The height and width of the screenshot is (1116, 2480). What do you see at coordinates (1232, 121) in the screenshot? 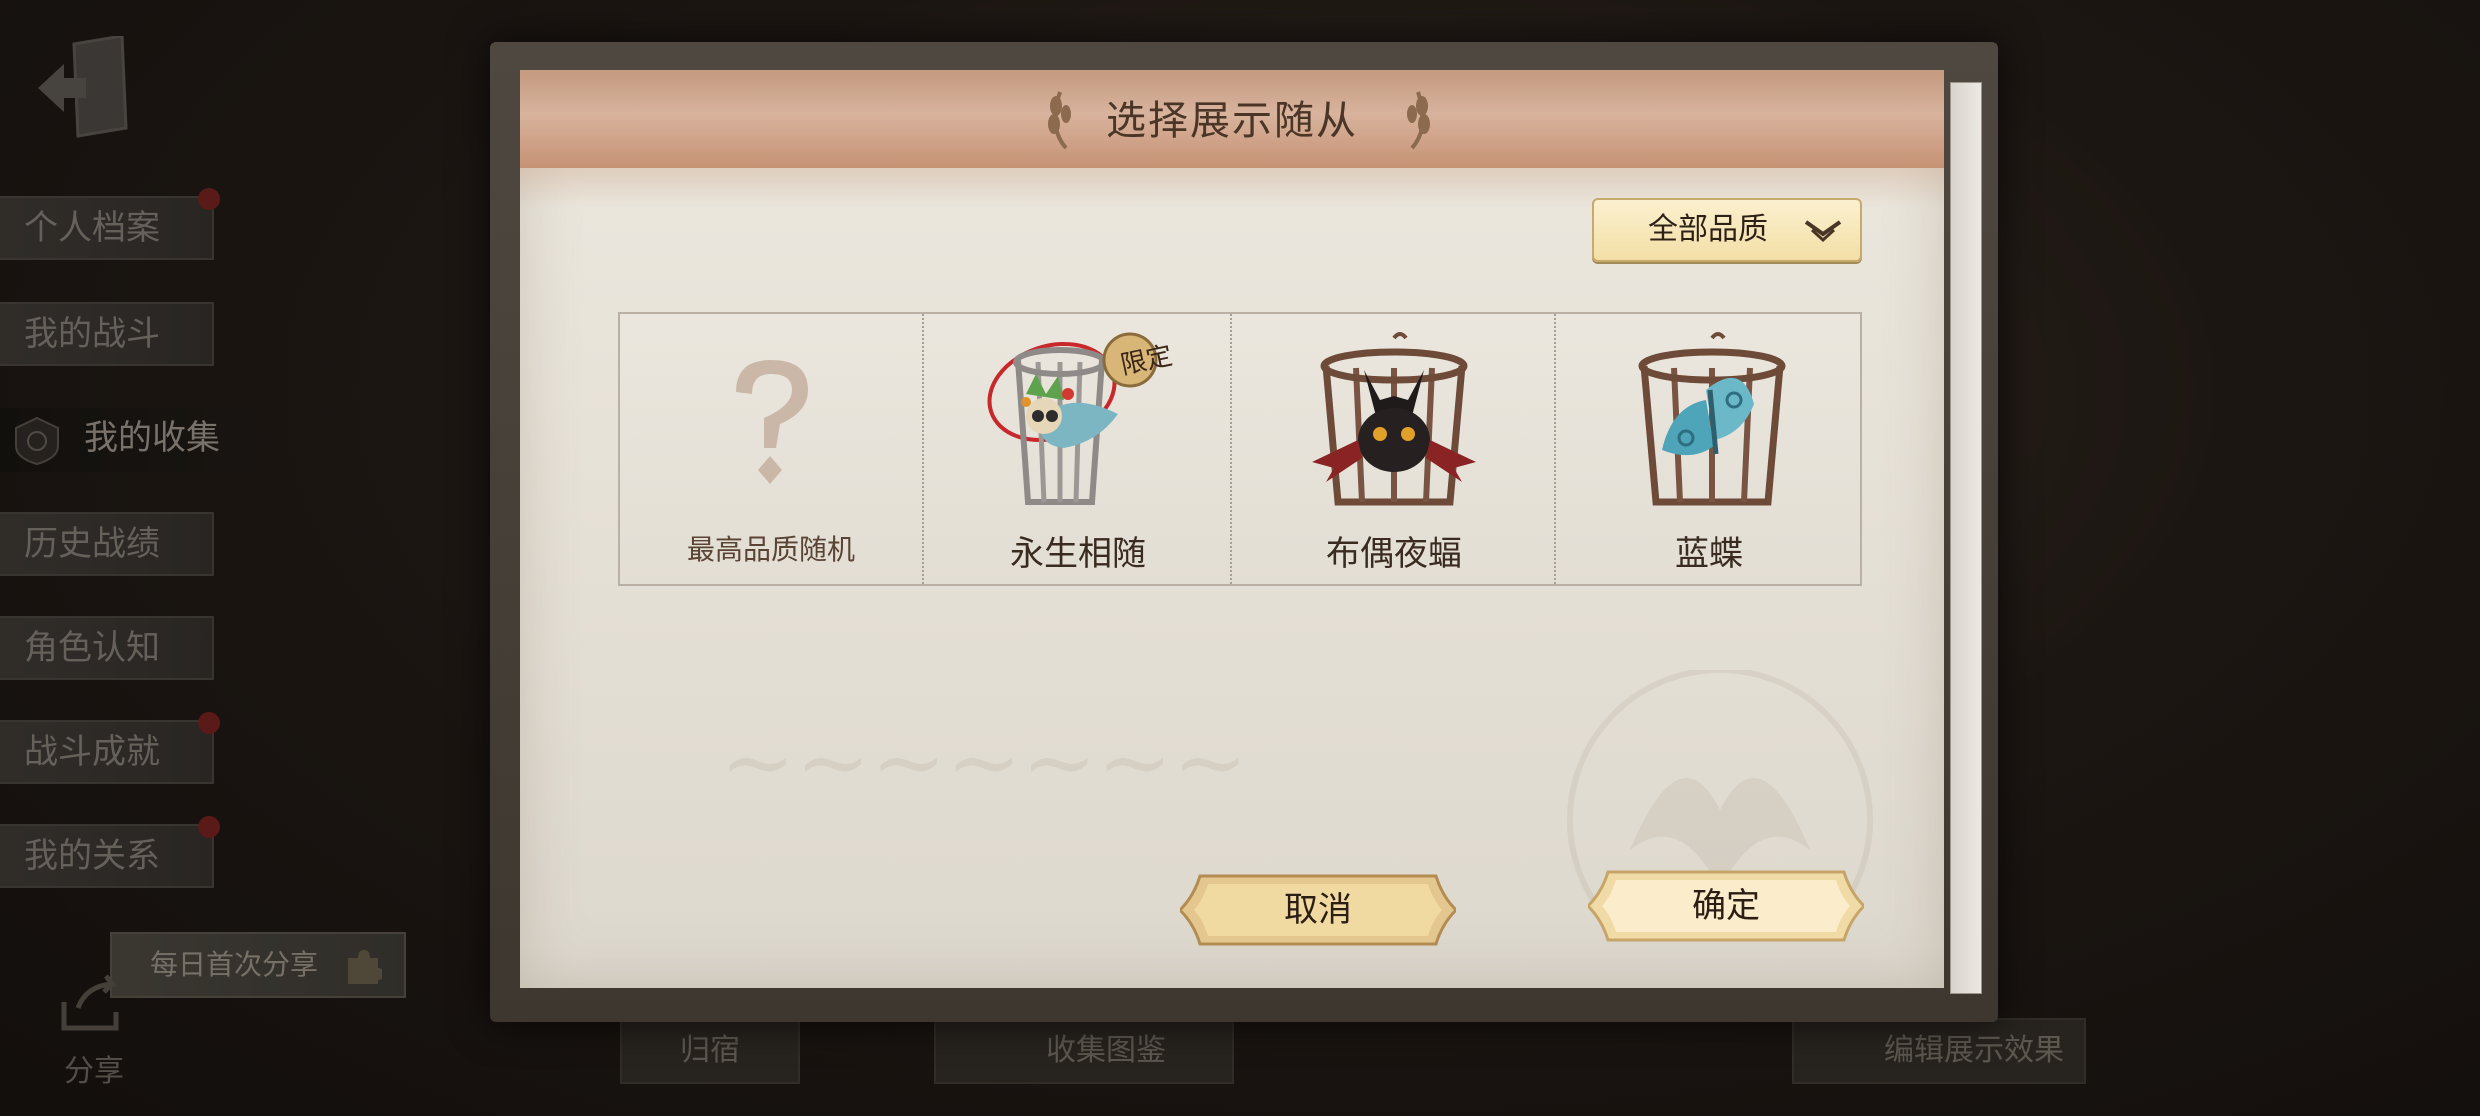
I see `dialog-title: 选择展示随从` at bounding box center [1232, 121].